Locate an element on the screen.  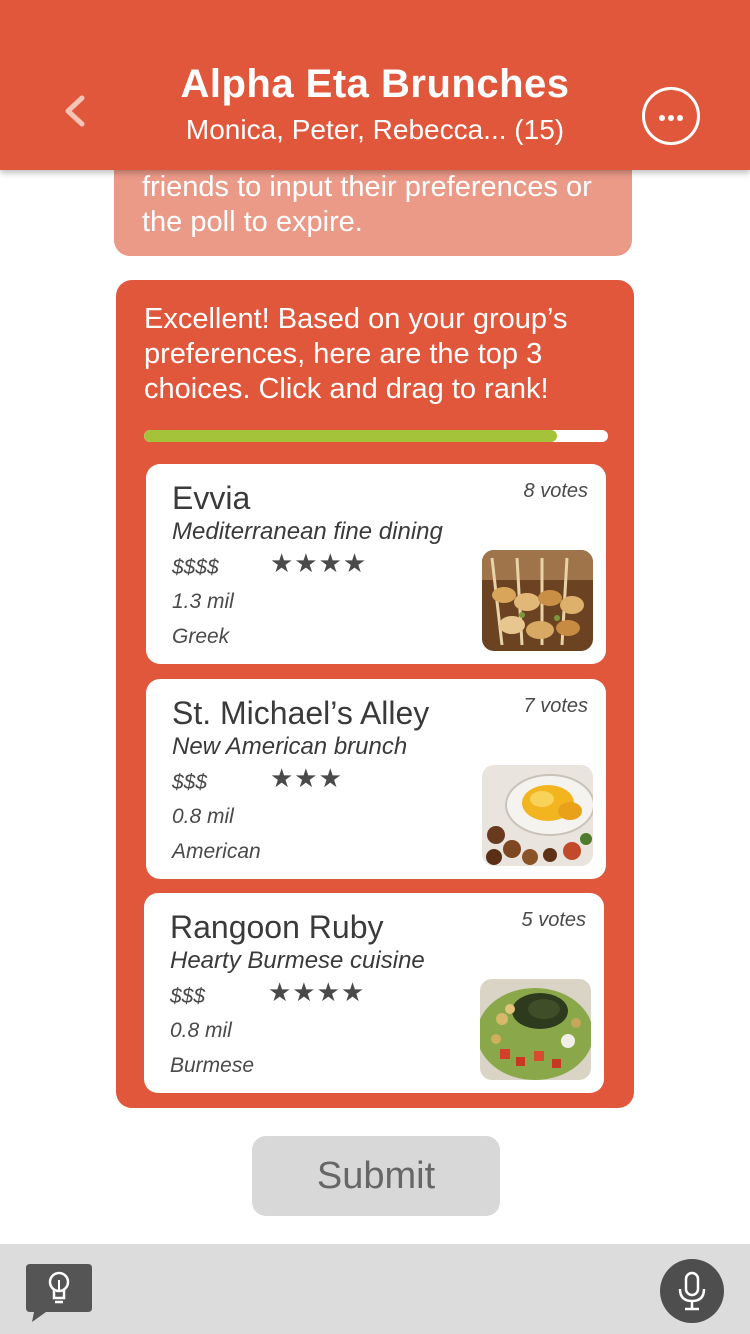
more-options-button is located at coordinates (671, 116).